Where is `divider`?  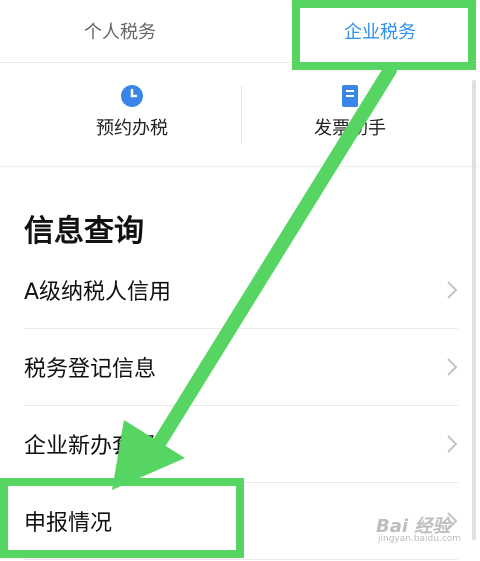
divider is located at coordinates (241, 115).